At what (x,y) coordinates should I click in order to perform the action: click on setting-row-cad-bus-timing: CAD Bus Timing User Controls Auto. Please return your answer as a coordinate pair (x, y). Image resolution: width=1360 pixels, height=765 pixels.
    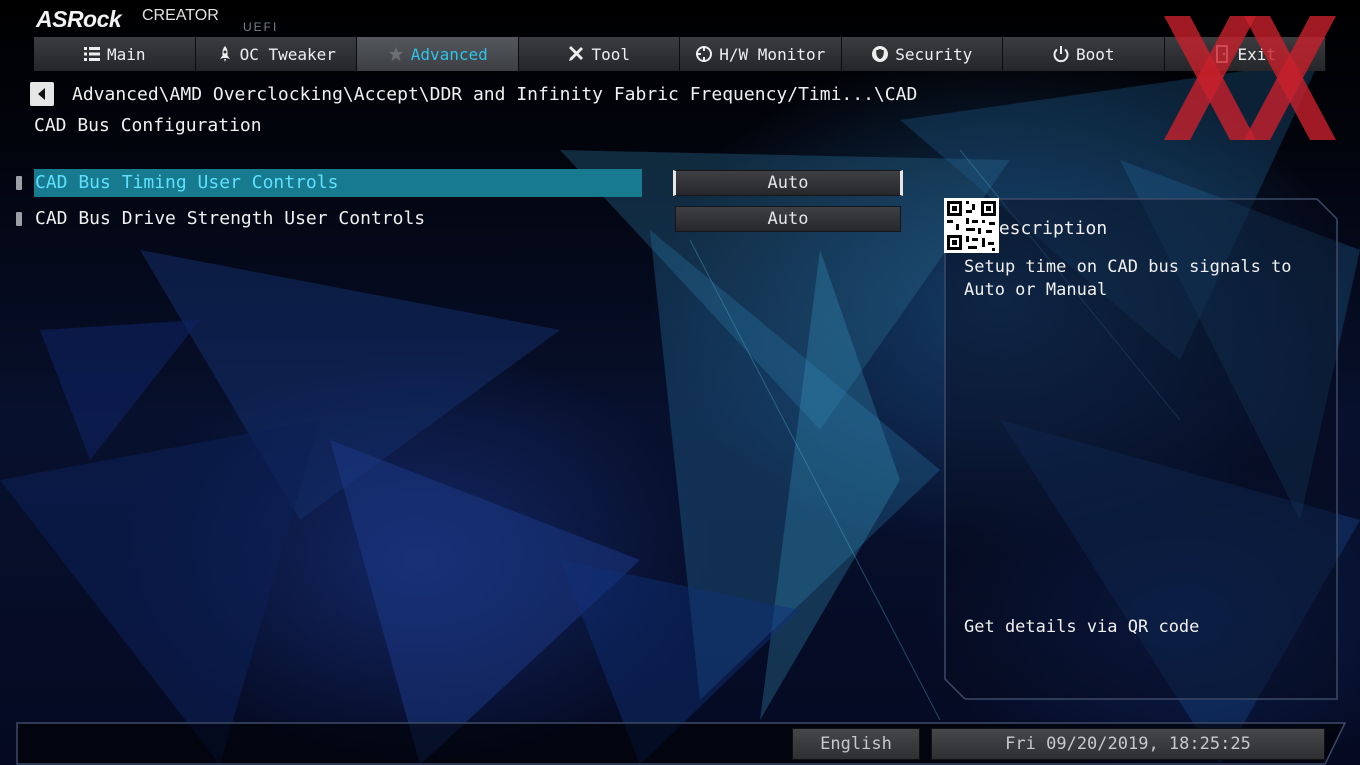
    Looking at the image, I should click on (470, 183).